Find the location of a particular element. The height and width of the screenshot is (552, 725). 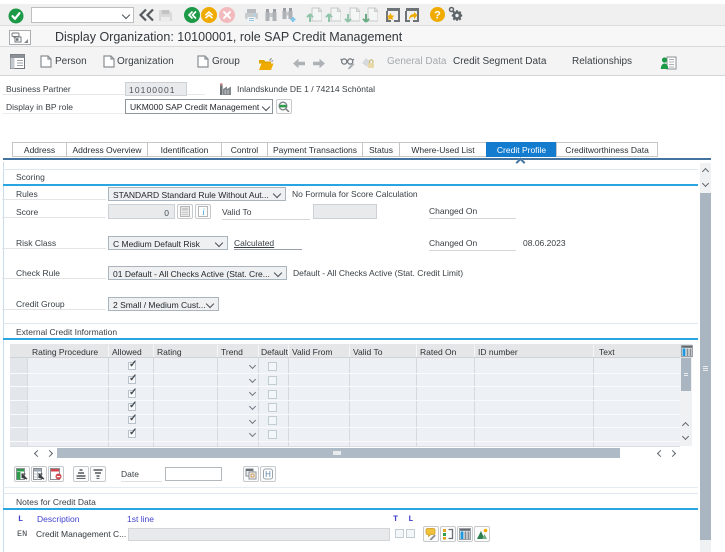

svg-text: H is located at coordinates (268, 474).